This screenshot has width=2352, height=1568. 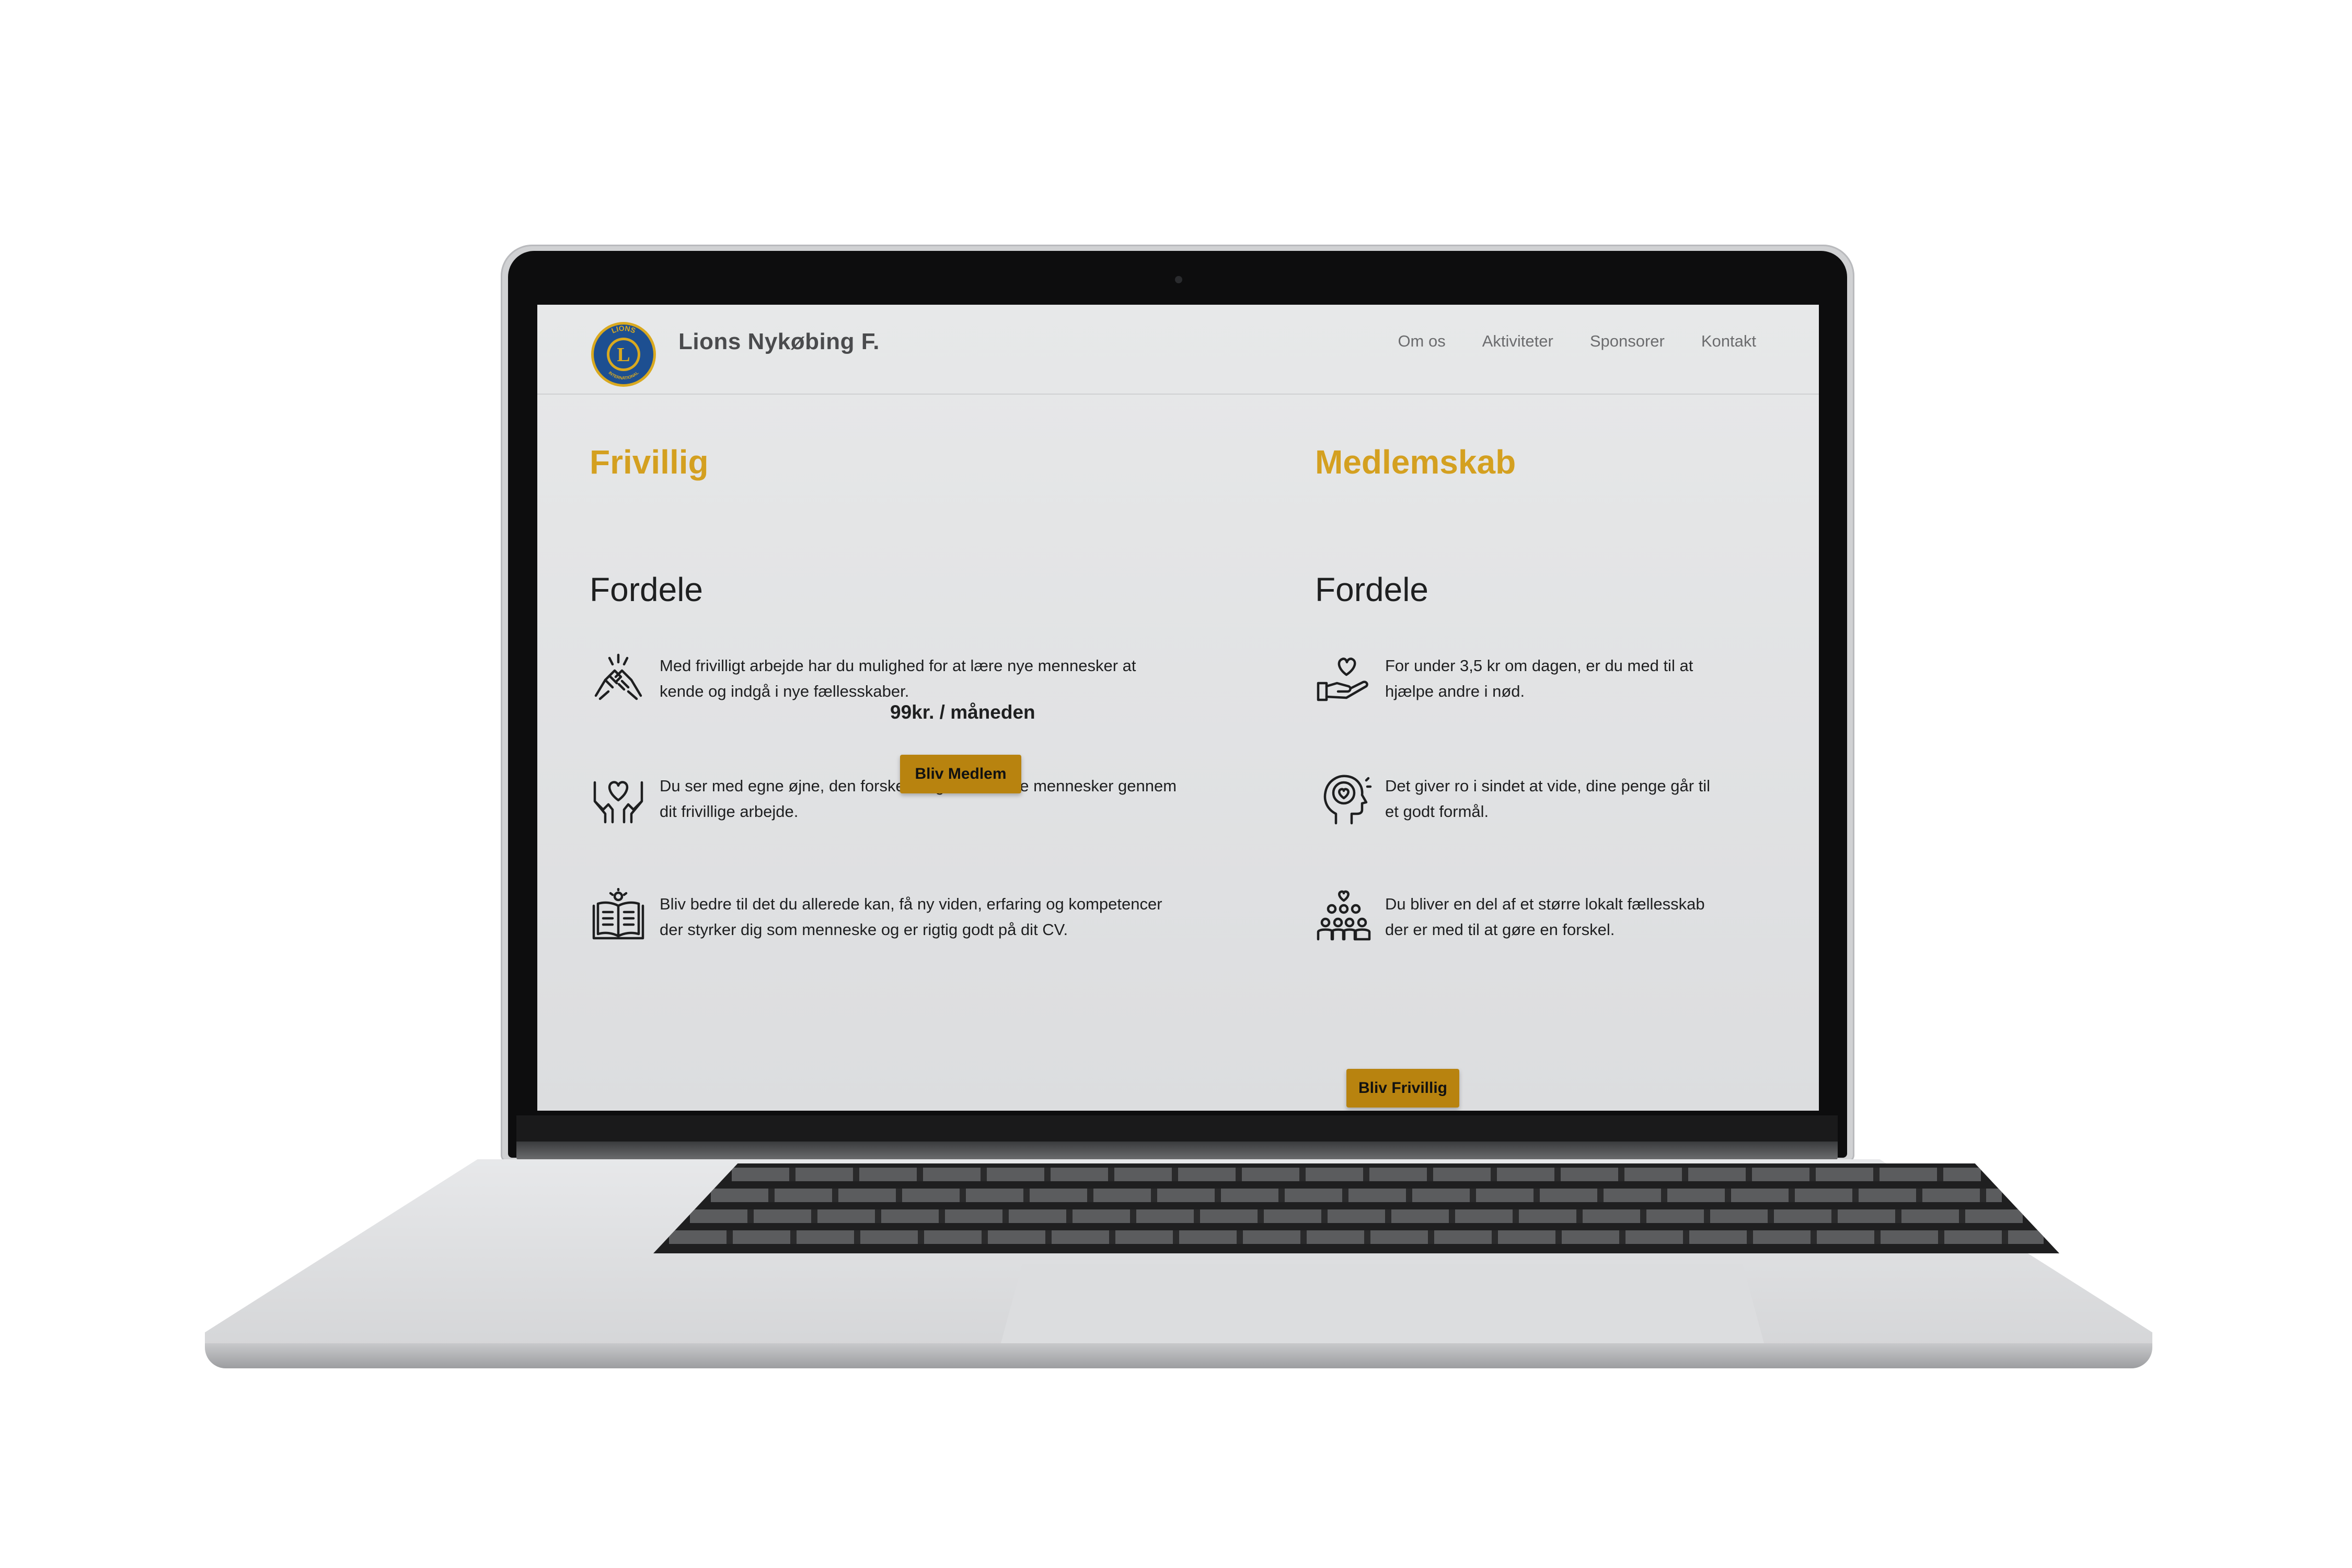 What do you see at coordinates (646, 589) in the screenshot?
I see `frivillig-subtitle: Fordele` at bounding box center [646, 589].